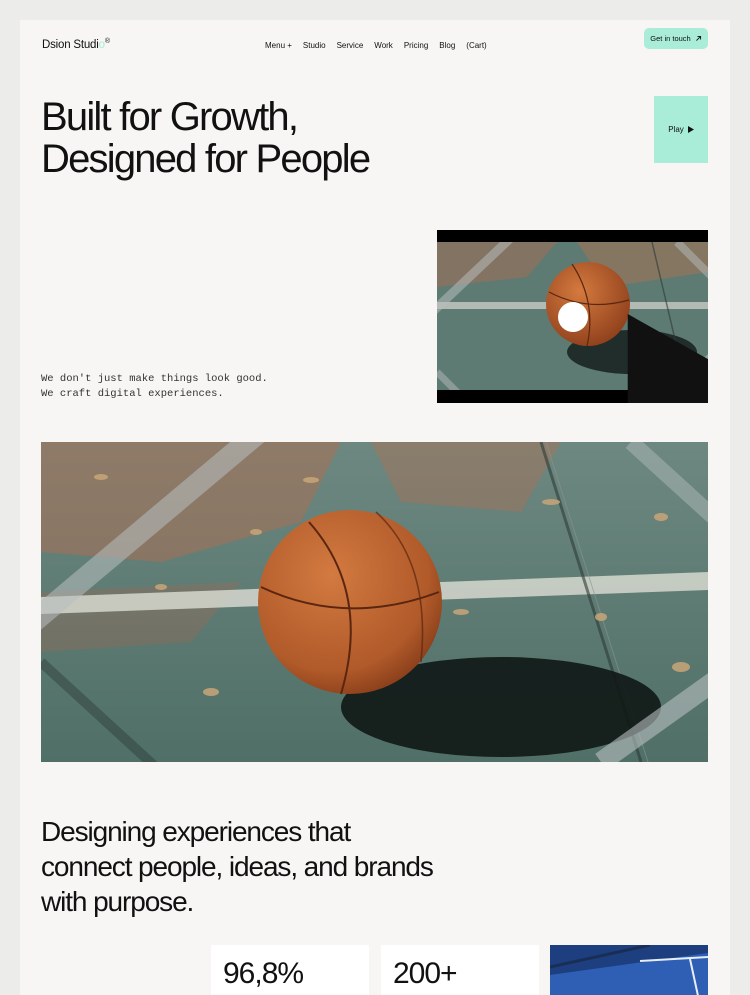 The image size is (750, 995). What do you see at coordinates (676, 129) in the screenshot?
I see `play-label: Play` at bounding box center [676, 129].